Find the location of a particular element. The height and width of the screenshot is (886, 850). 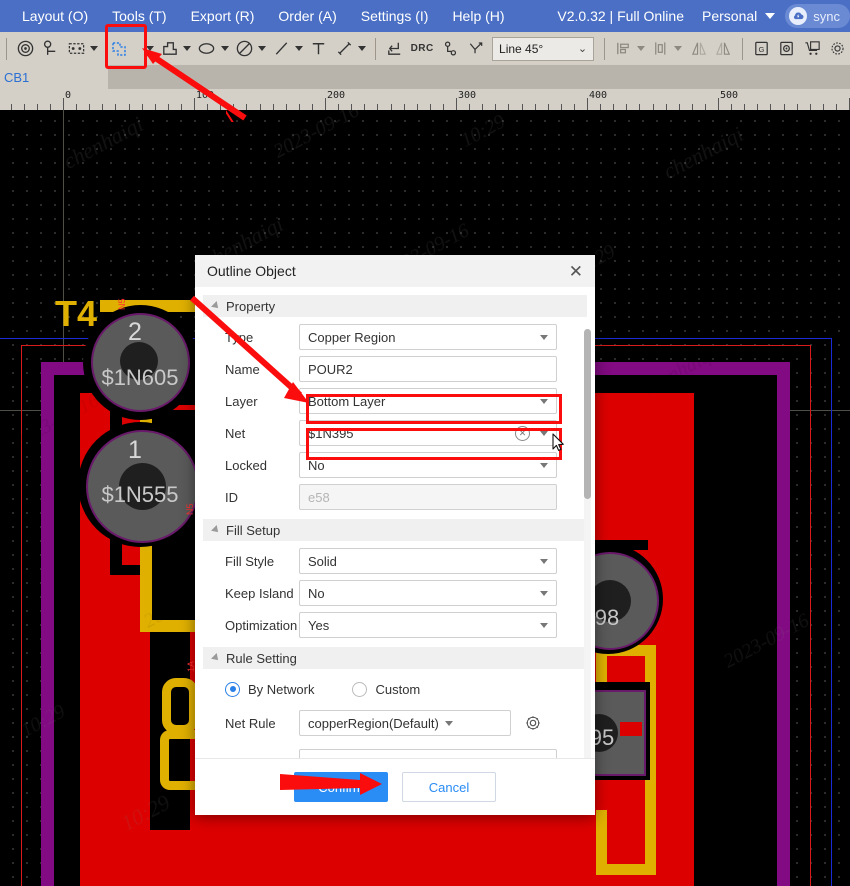

tab-pcb: CB1 is located at coordinates (54, 77).